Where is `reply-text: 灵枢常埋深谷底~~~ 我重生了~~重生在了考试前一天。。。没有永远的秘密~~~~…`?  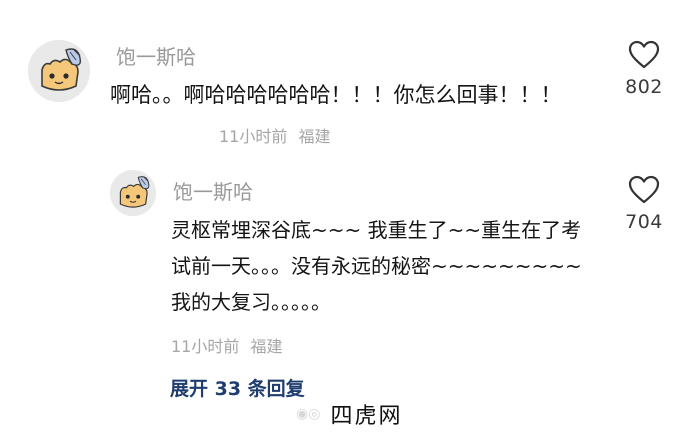
reply-text: 灵枢常埋深谷底~~~ 我重生了~~重生在了考试前一天。。。没有永远的秘密~~~~… is located at coordinates (376, 266).